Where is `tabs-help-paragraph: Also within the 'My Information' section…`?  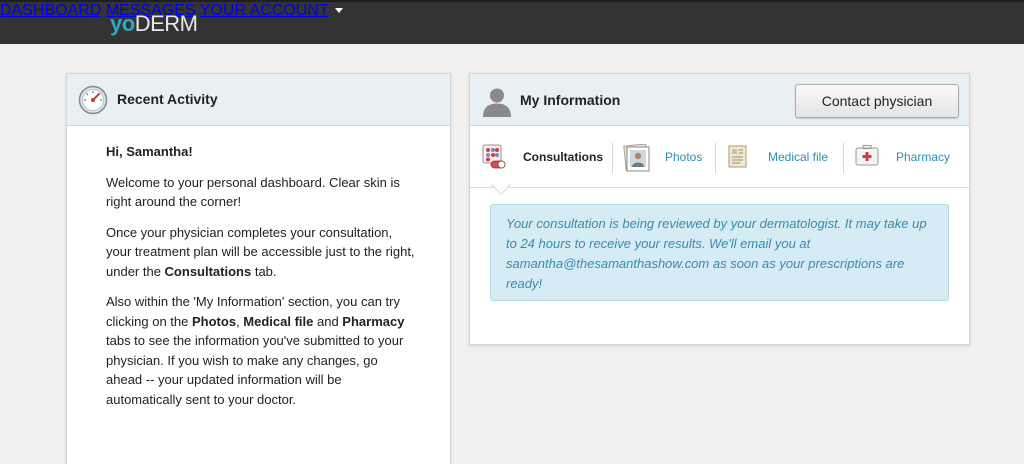 tabs-help-paragraph: Also within the 'My Information' section… is located at coordinates (255, 350).